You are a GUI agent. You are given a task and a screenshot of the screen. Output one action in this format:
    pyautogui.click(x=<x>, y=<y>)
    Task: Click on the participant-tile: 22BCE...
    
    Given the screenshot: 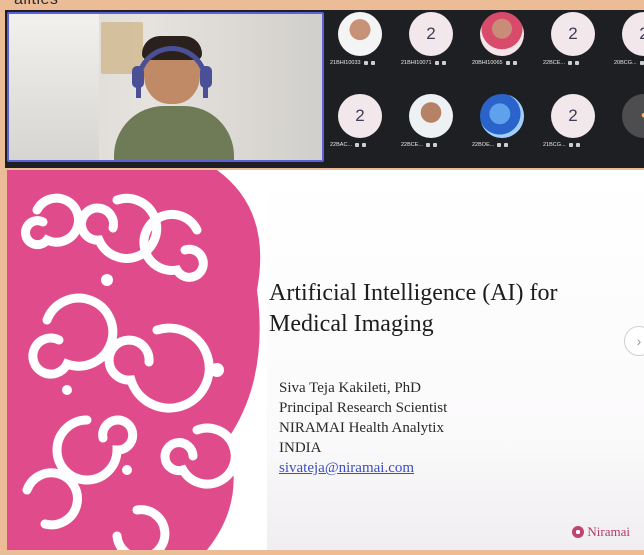 What is the action you would take?
    pyautogui.click(x=431, y=123)
    